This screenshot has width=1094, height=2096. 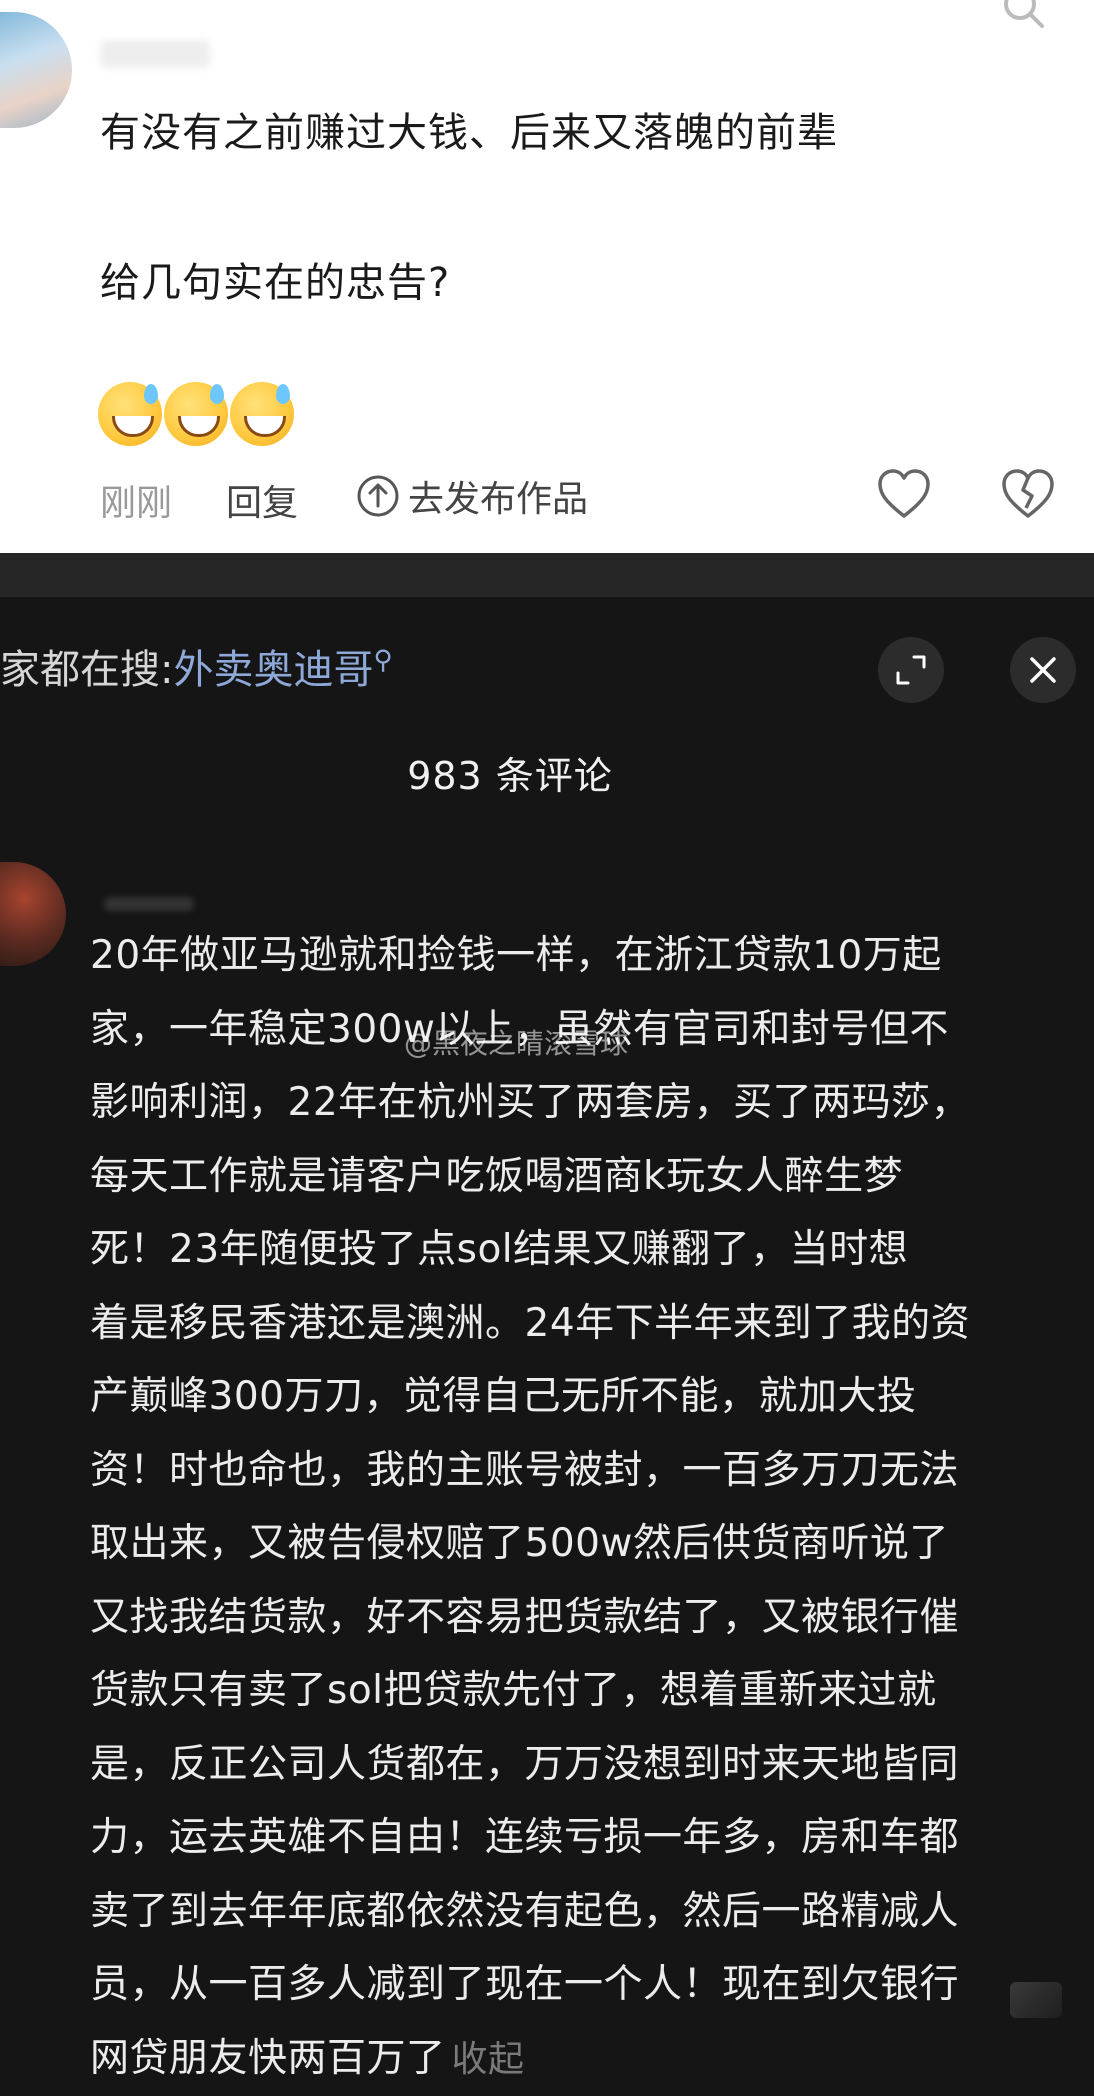 What do you see at coordinates (510, 772) in the screenshot?
I see `comment-count-title: 983 条评论` at bounding box center [510, 772].